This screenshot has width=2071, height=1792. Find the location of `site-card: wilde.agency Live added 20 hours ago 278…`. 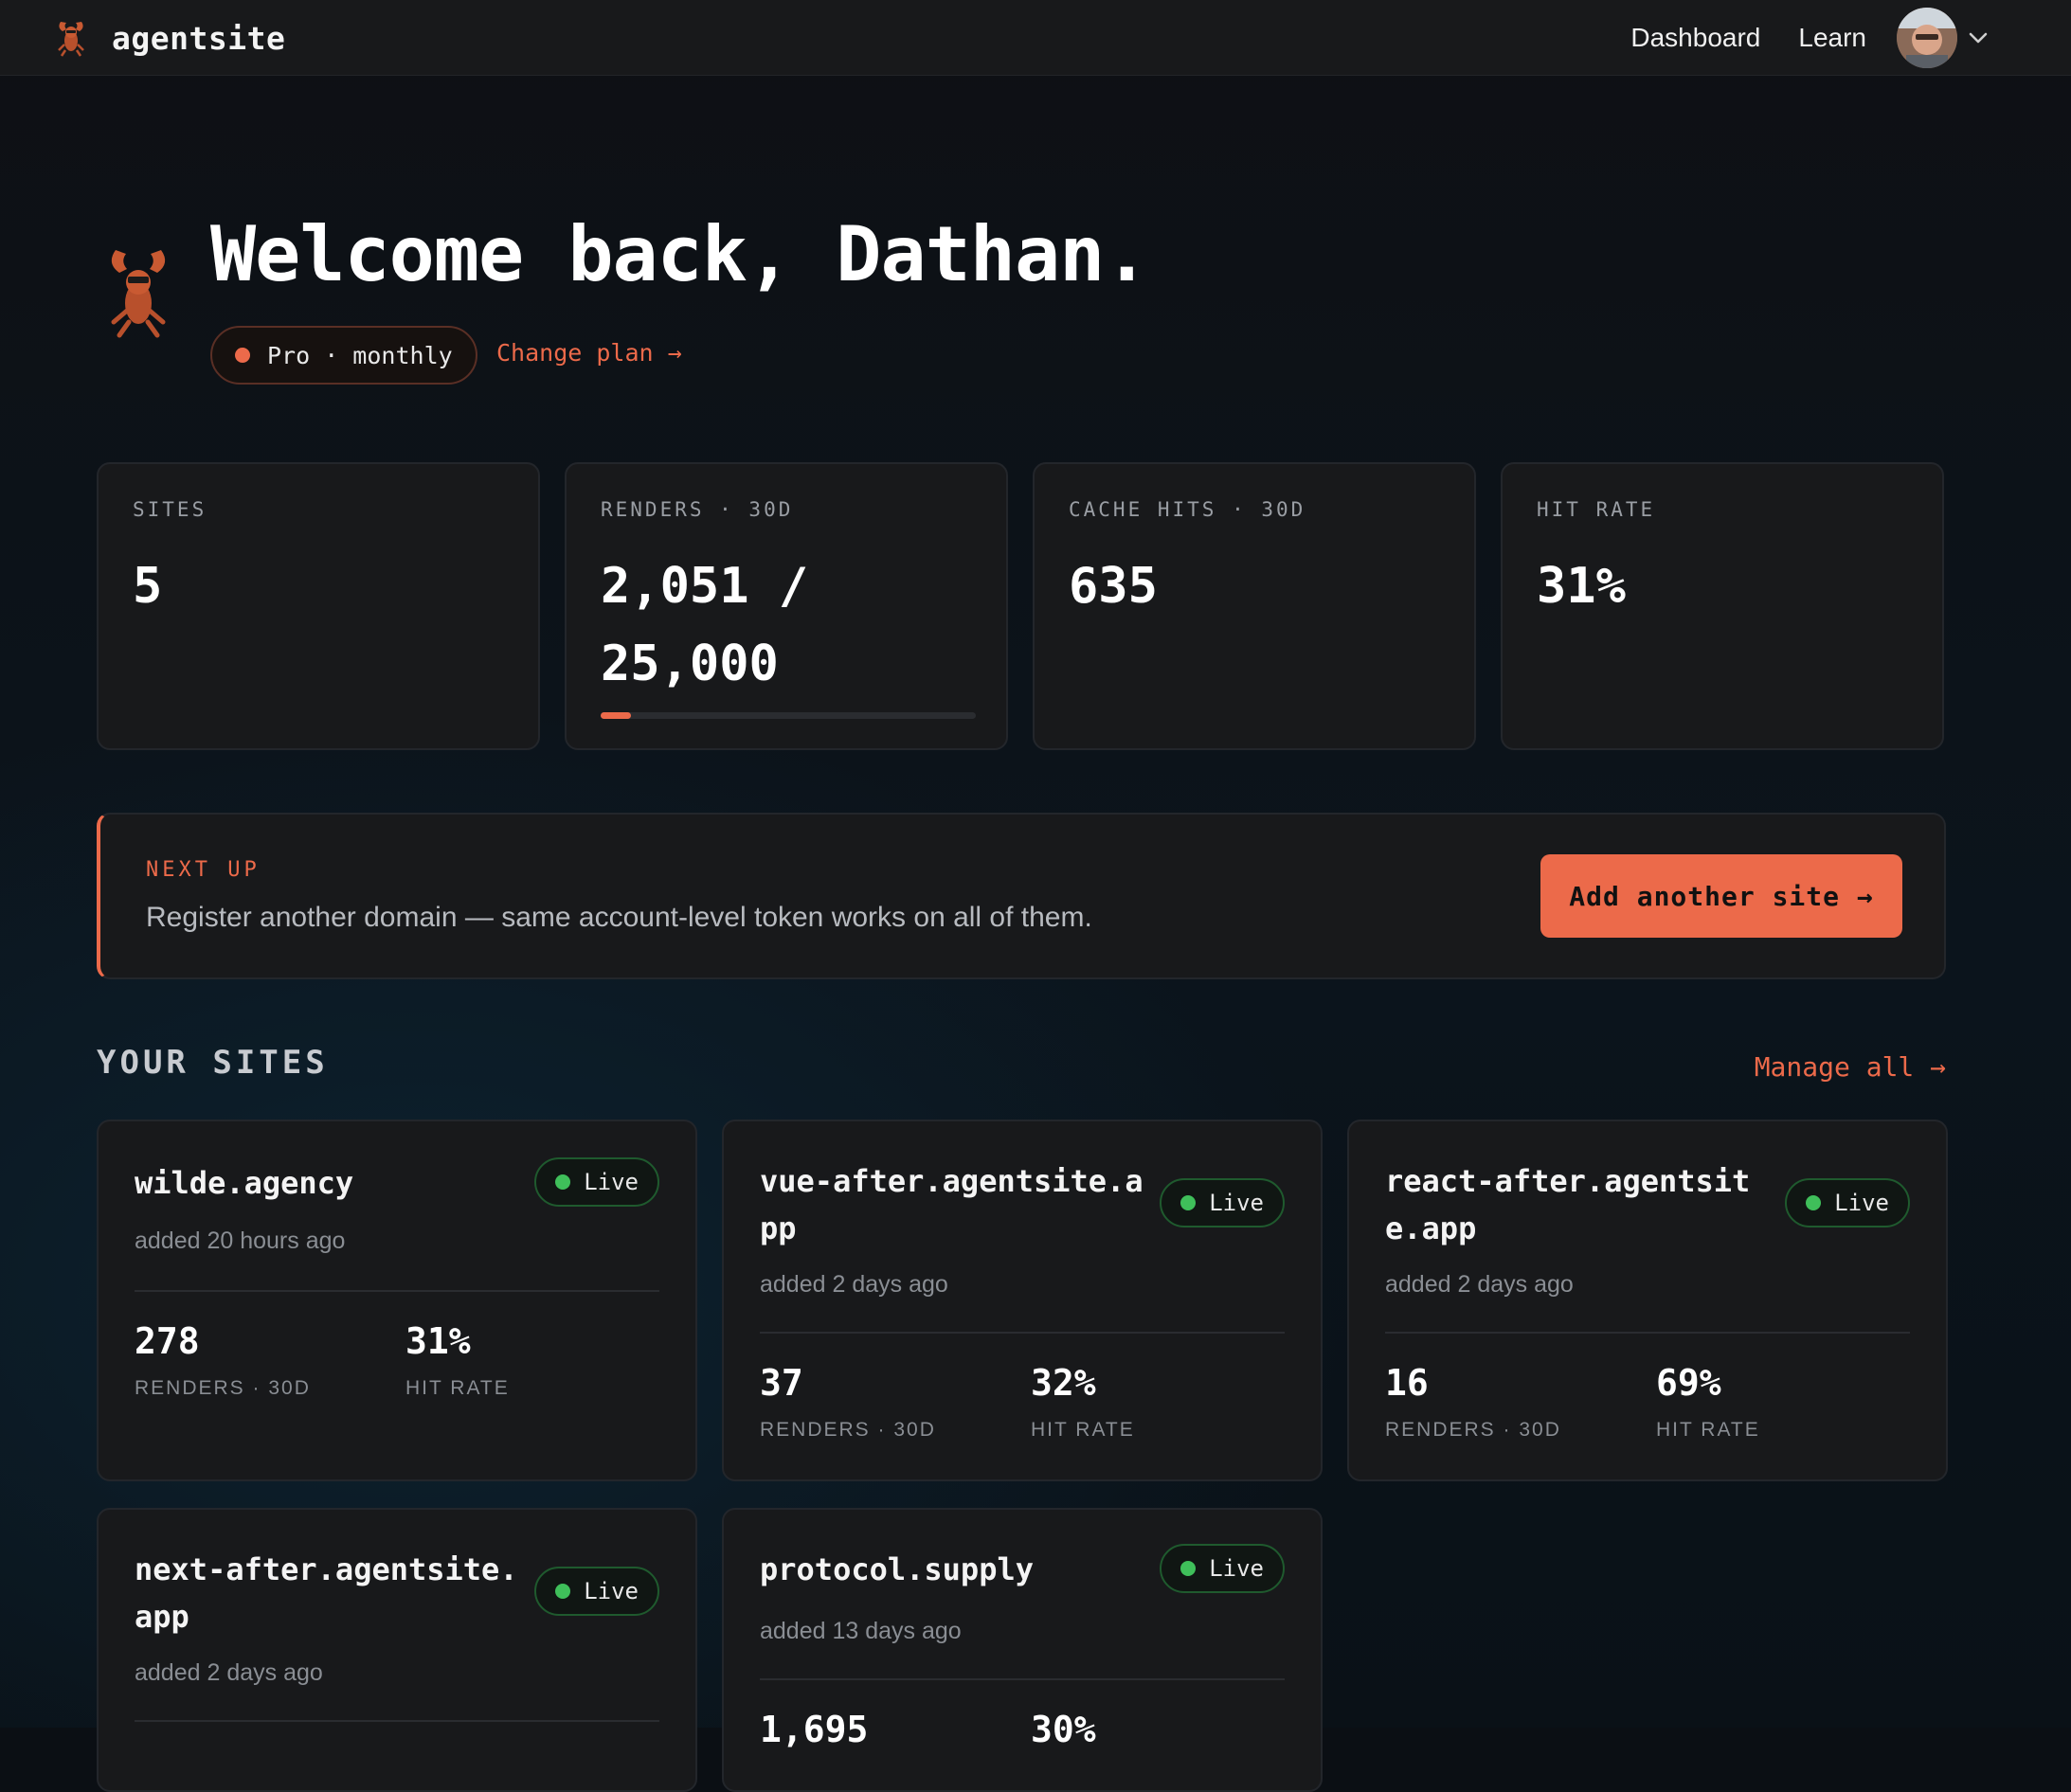

site-card: wilde.agency Live added 20 hours ago 278… is located at coordinates (397, 1300).